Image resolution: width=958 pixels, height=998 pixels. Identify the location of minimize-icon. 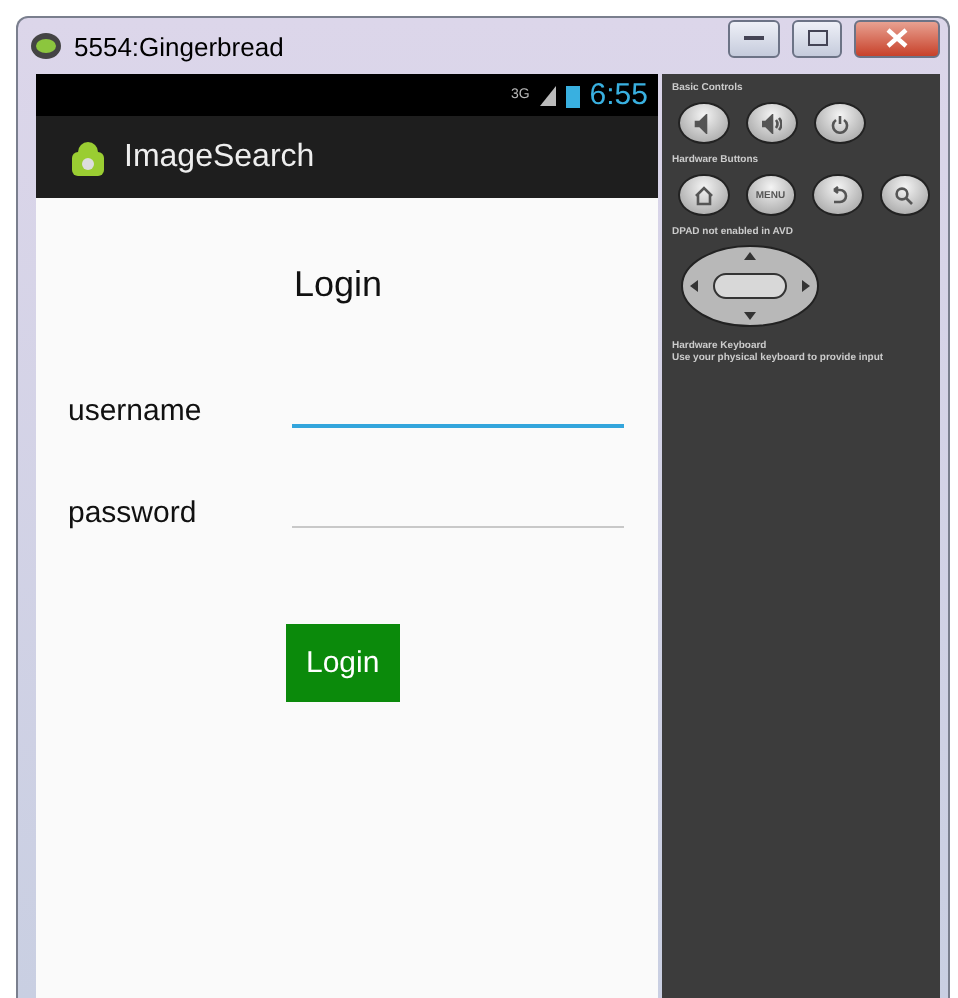
(754, 38).